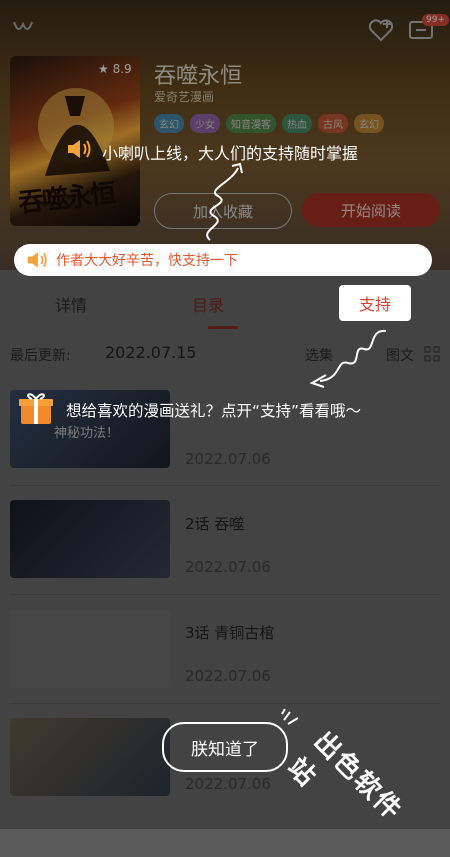 The width and height of the screenshot is (450, 857). What do you see at coordinates (223, 204) in the screenshot?
I see `curly-arrow-up-icon` at bounding box center [223, 204].